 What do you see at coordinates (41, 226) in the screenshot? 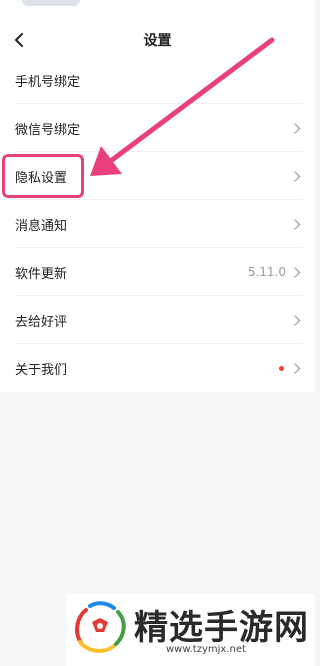
I see `setting-label: 消息通知` at bounding box center [41, 226].